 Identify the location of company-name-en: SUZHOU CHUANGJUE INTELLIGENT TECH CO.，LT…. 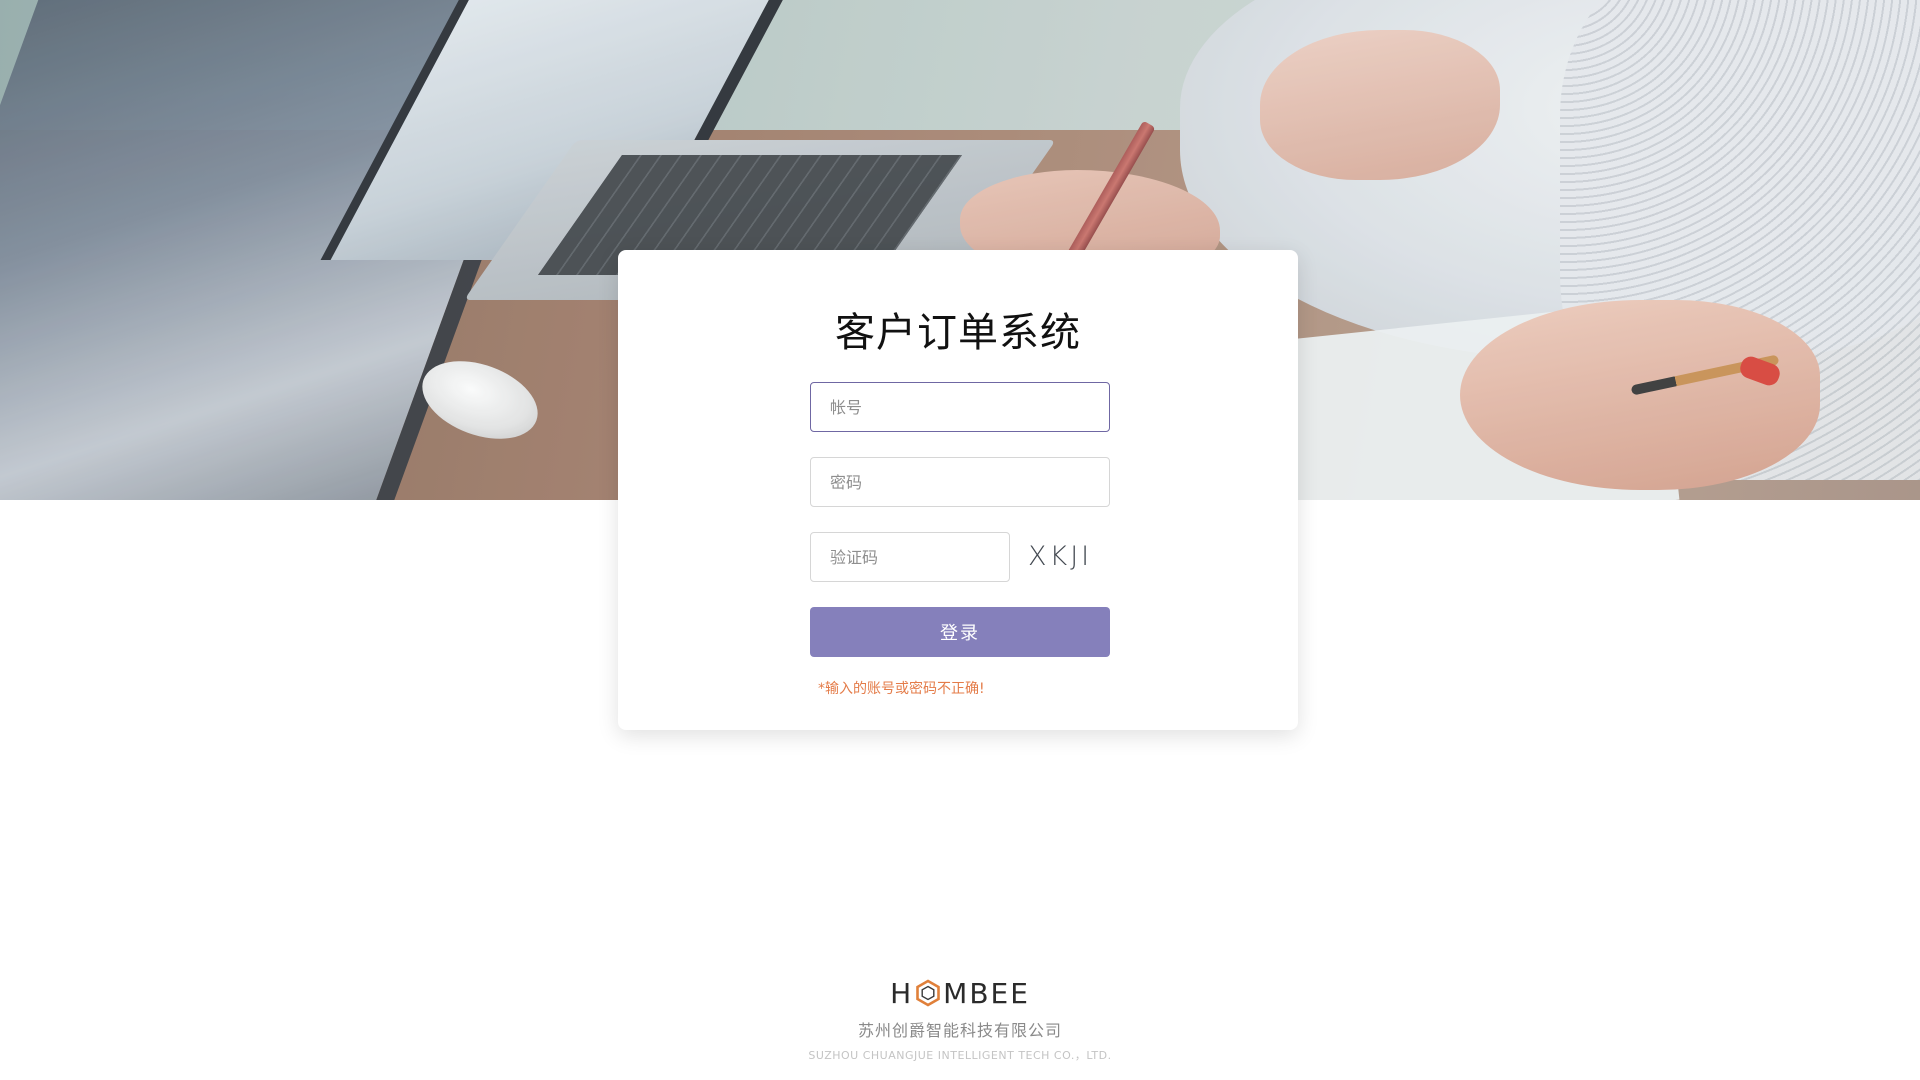
(960, 1055).